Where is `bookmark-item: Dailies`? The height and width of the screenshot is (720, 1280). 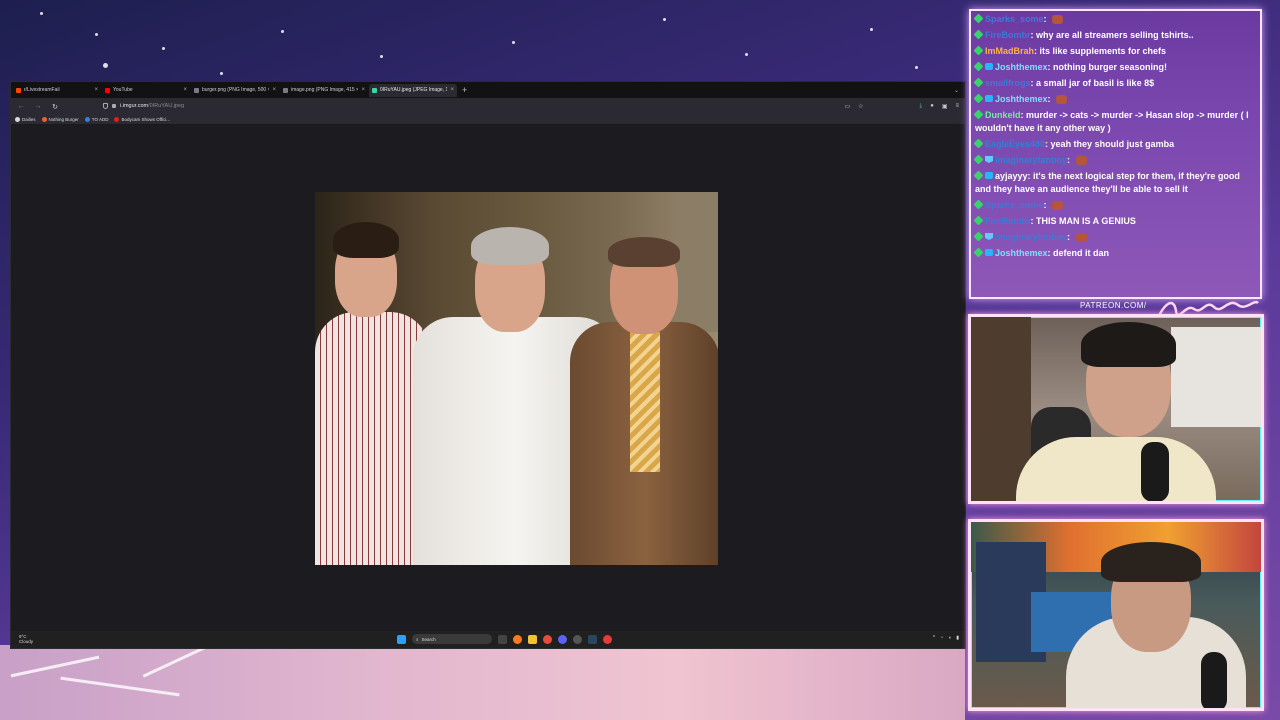 bookmark-item: Dailies is located at coordinates (25, 119).